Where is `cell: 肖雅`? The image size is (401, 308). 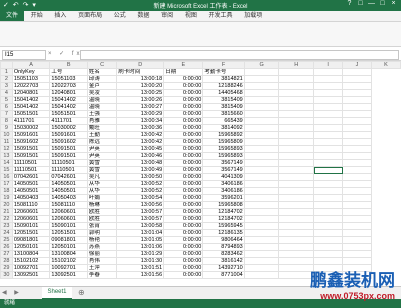
cell: 肖雅 is located at coordinates (102, 121).